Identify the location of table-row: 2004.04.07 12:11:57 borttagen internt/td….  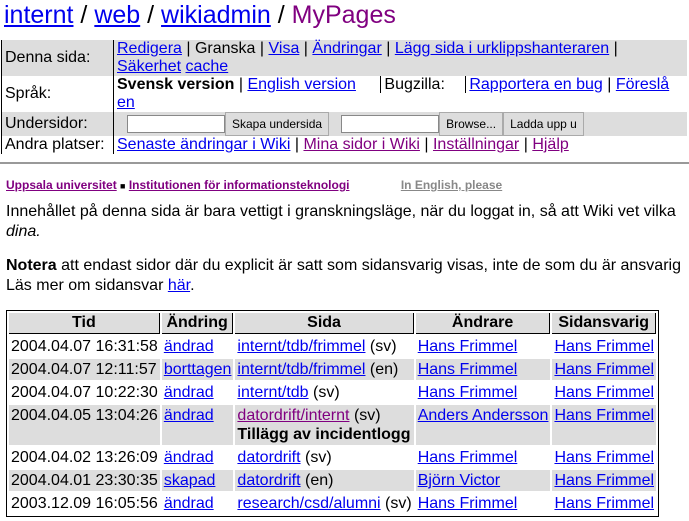
(333, 369).